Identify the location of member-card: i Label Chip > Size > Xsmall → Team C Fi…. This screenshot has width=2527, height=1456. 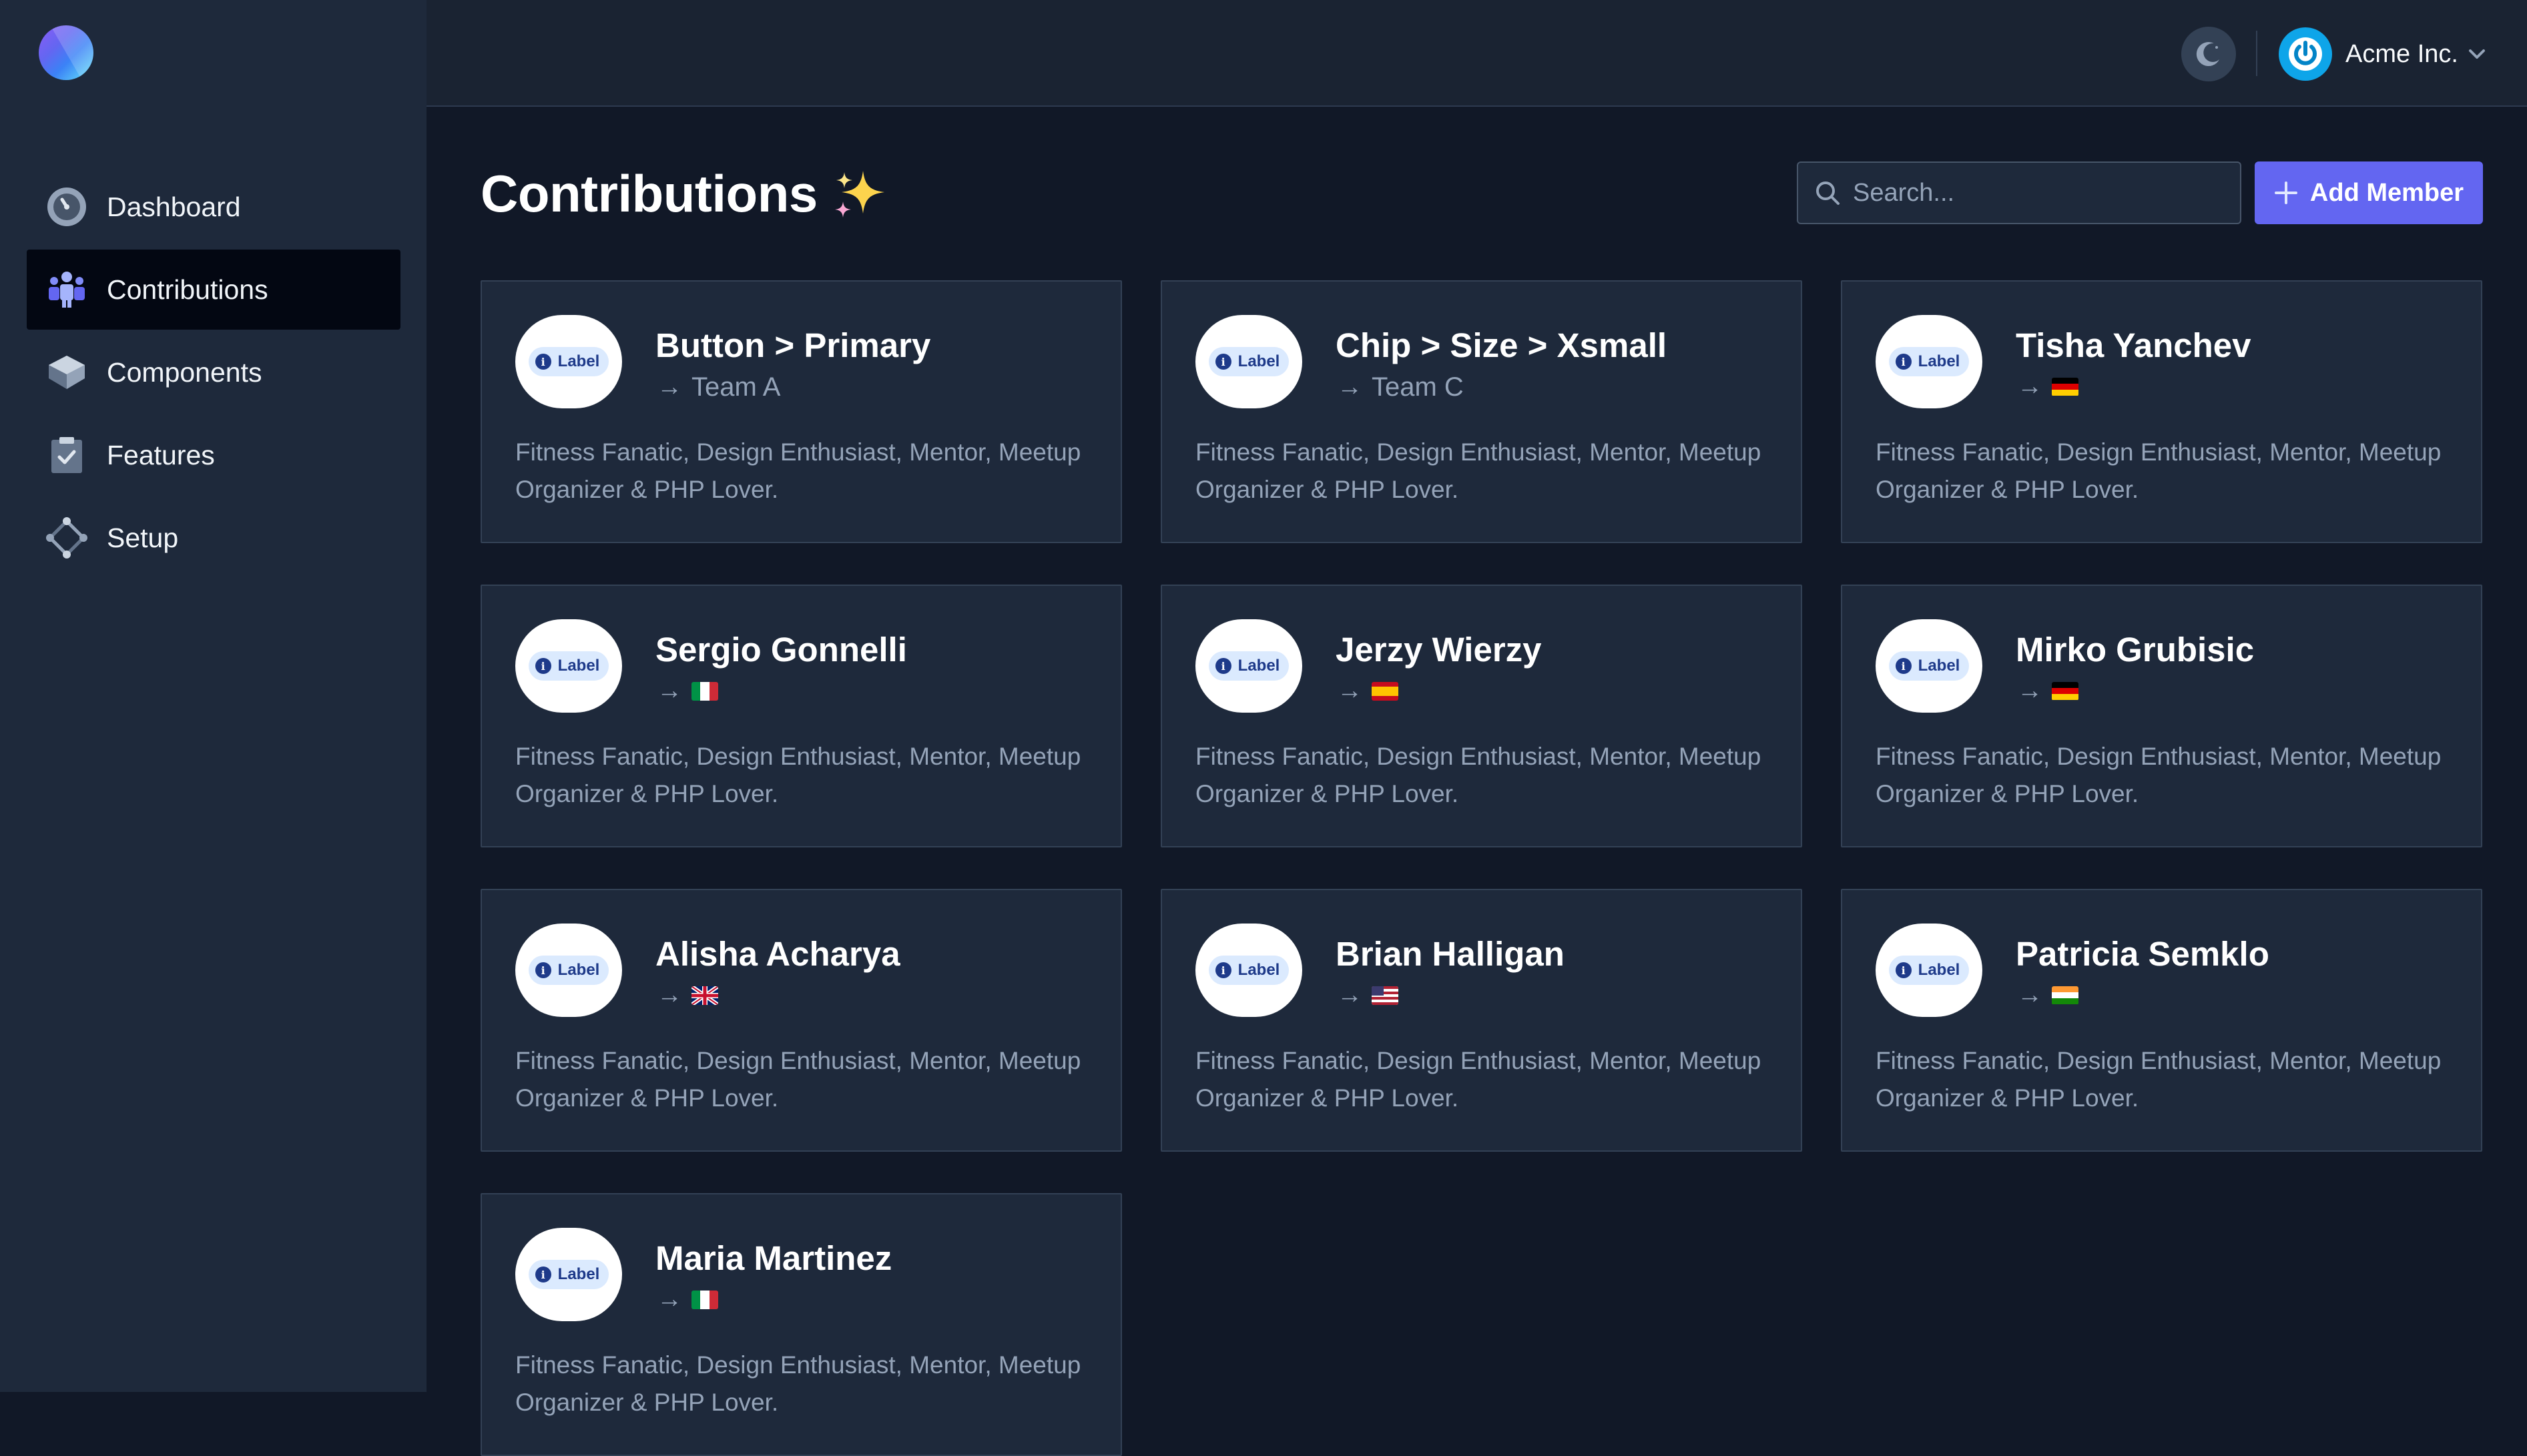
(1482, 411).